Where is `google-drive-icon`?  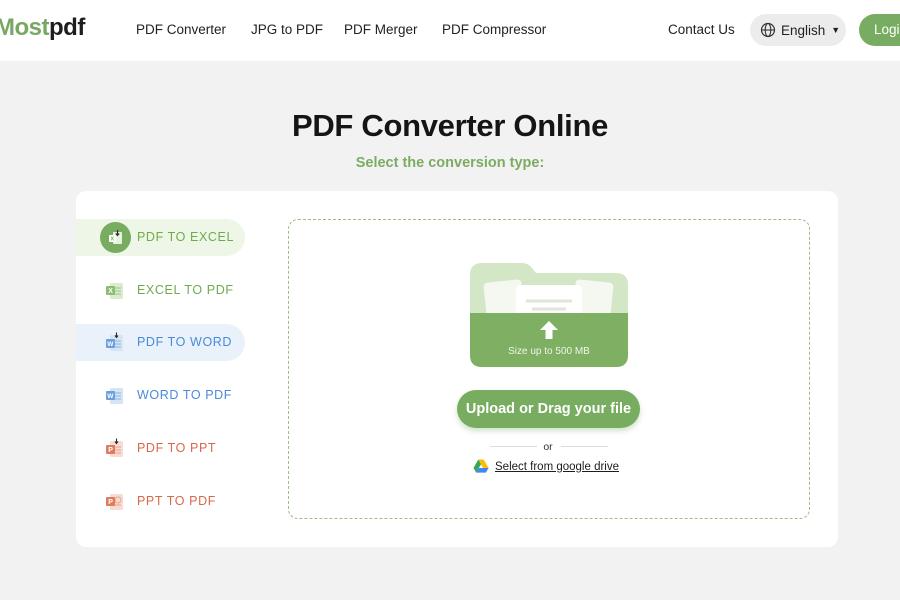 google-drive-icon is located at coordinates (481, 466).